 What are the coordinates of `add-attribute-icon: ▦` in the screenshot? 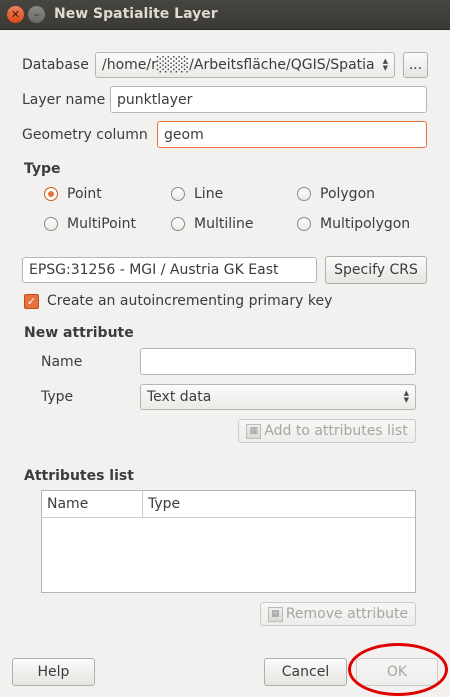 It's located at (254, 431).